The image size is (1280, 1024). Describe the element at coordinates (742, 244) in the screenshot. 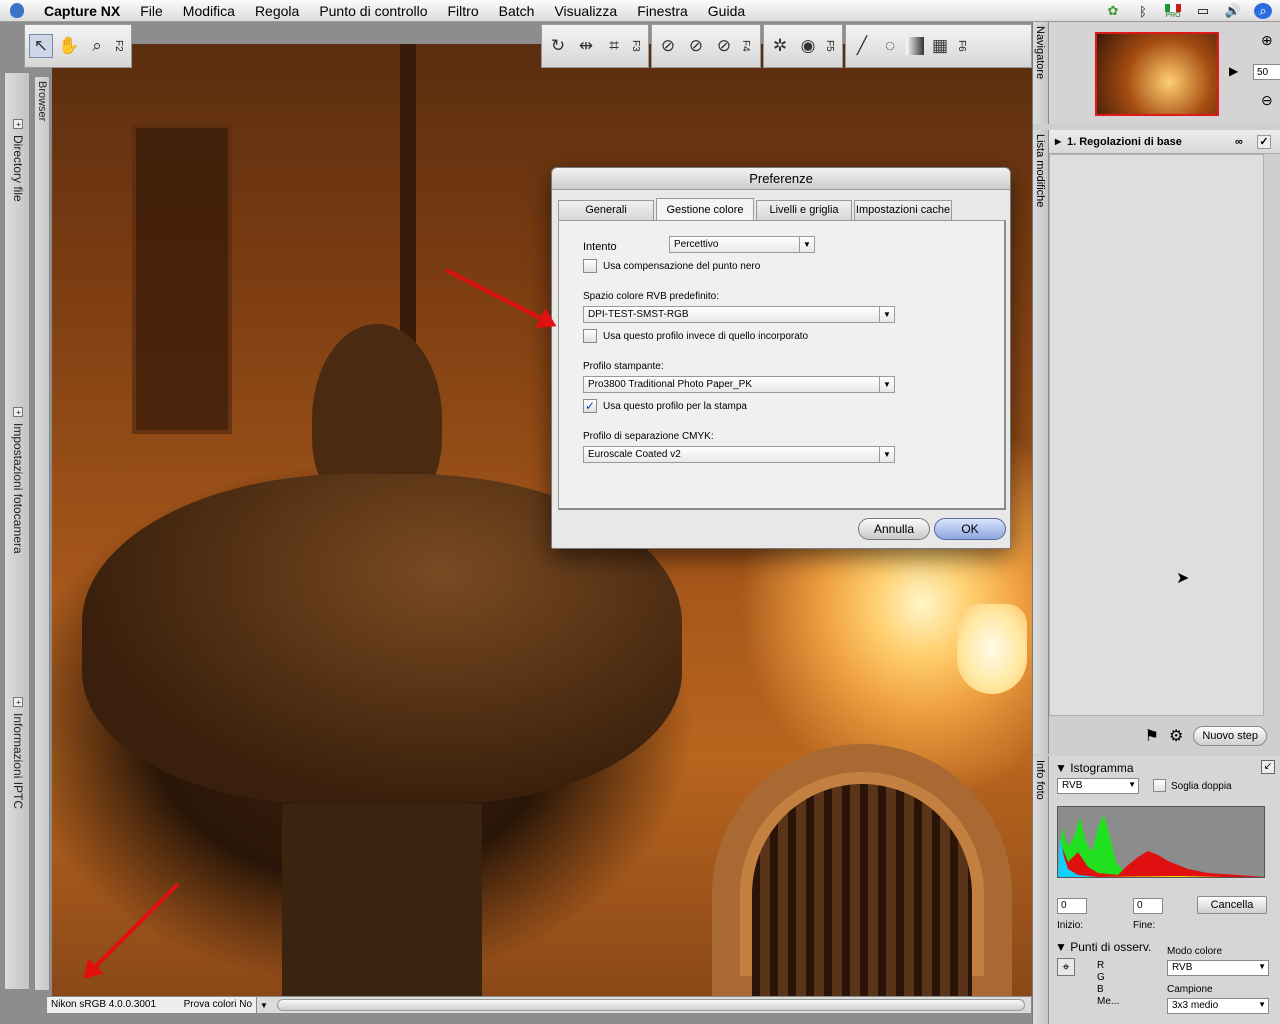

I see `intent-select: Percettivo ▼` at that location.